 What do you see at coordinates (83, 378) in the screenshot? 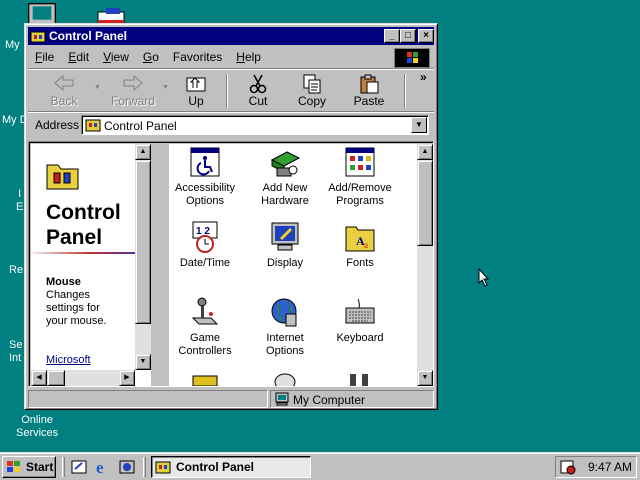
I see `left-pane-hscrollbar: ◀ ▶` at bounding box center [83, 378].